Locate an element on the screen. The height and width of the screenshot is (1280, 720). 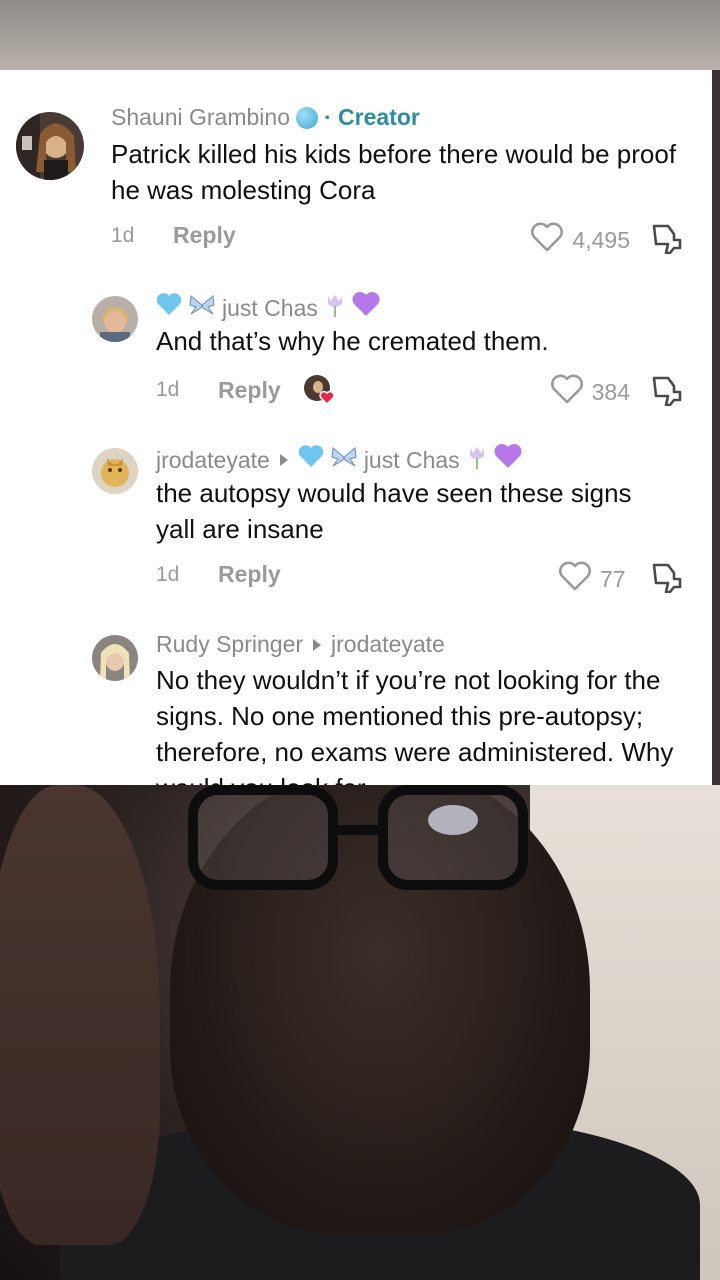
reply-to-username: jrodateyate is located at coordinates (388, 644).